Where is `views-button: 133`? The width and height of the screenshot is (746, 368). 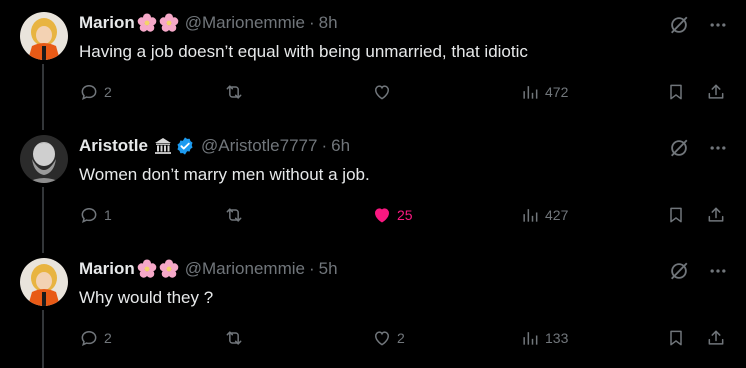
views-button: 133 is located at coordinates (544, 338).